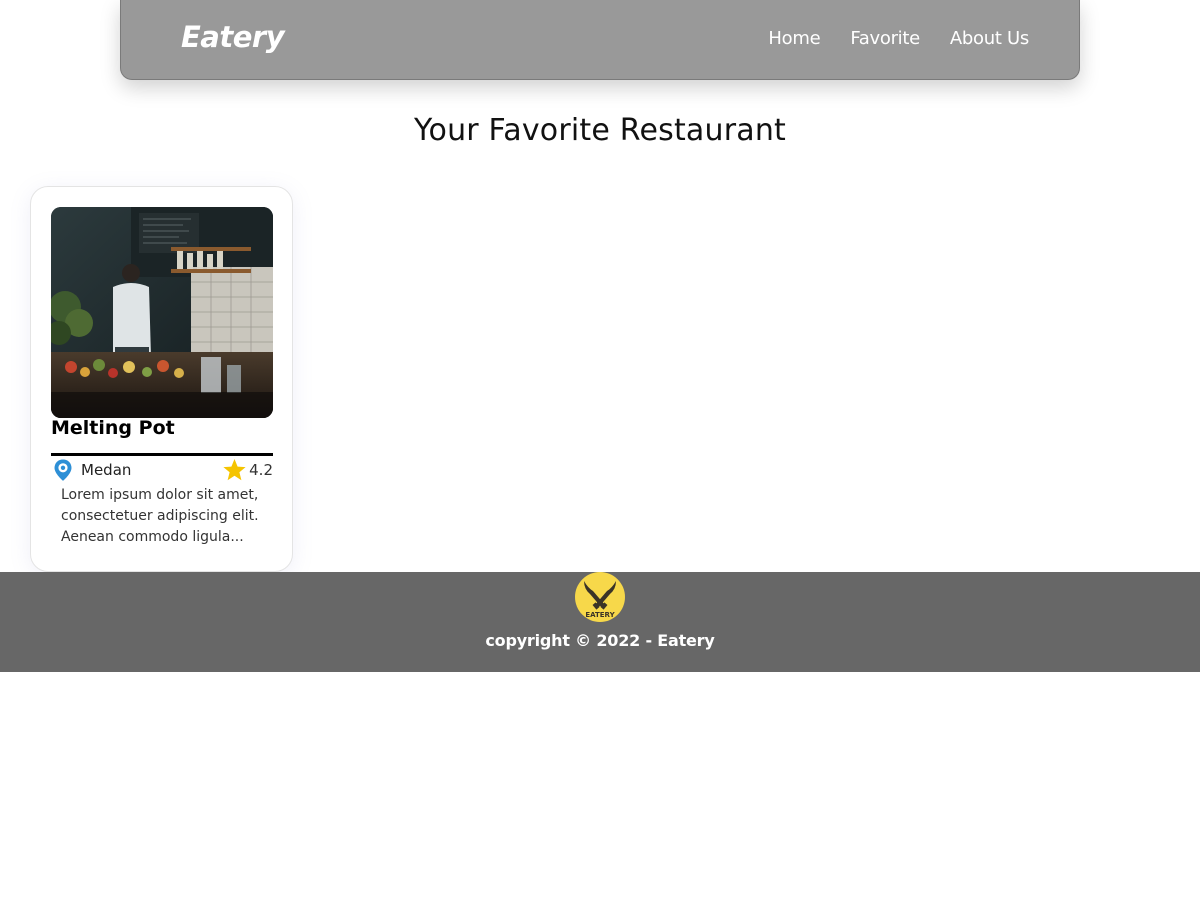  What do you see at coordinates (600, 597) in the screenshot?
I see `eatery-logo-icon: EATERY` at bounding box center [600, 597].